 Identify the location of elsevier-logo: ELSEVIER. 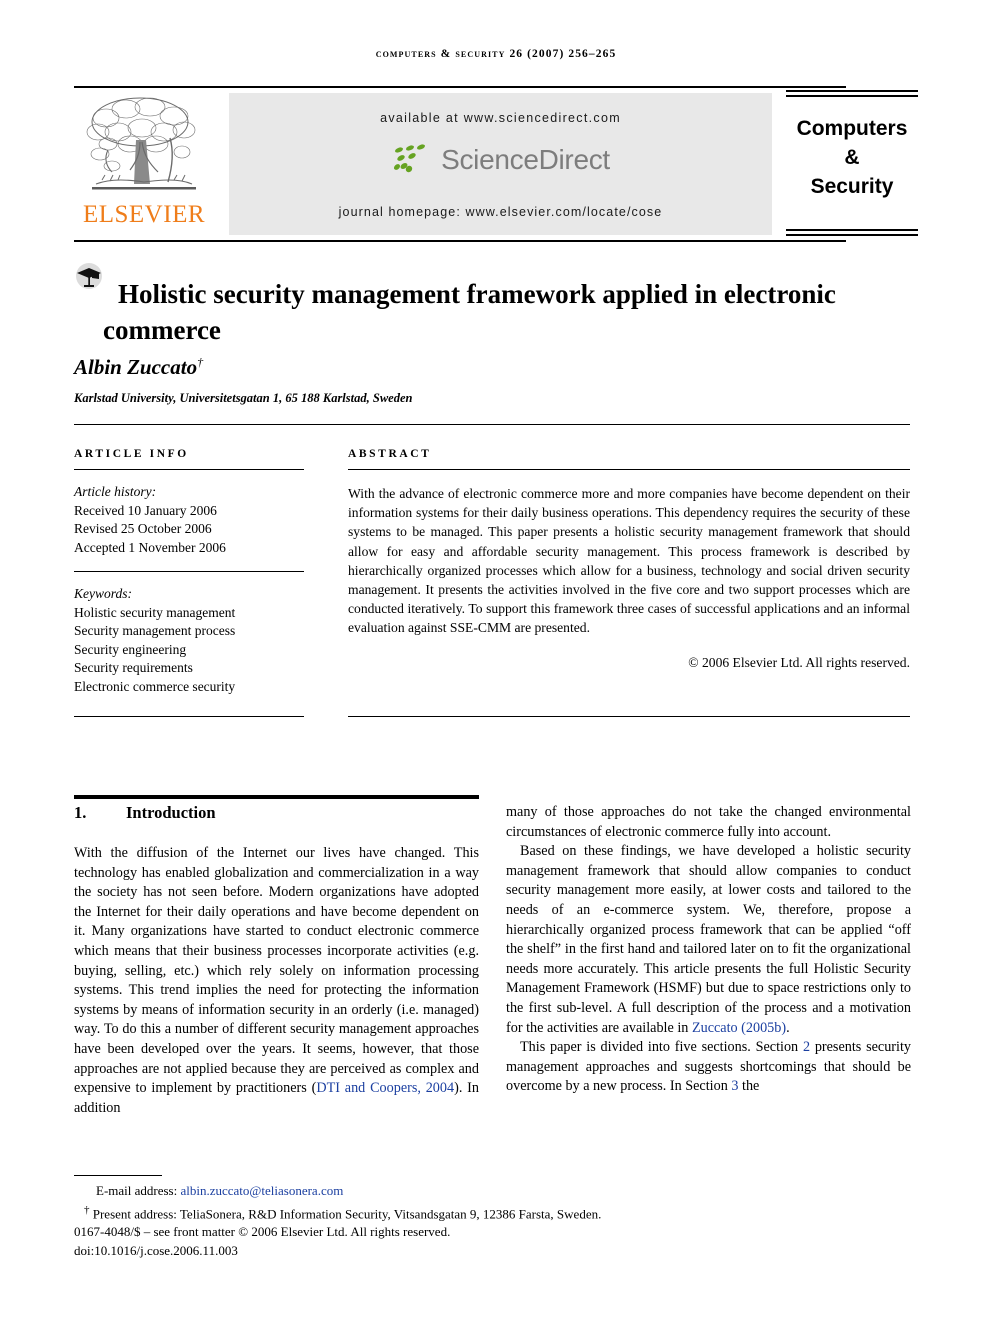
(144, 164).